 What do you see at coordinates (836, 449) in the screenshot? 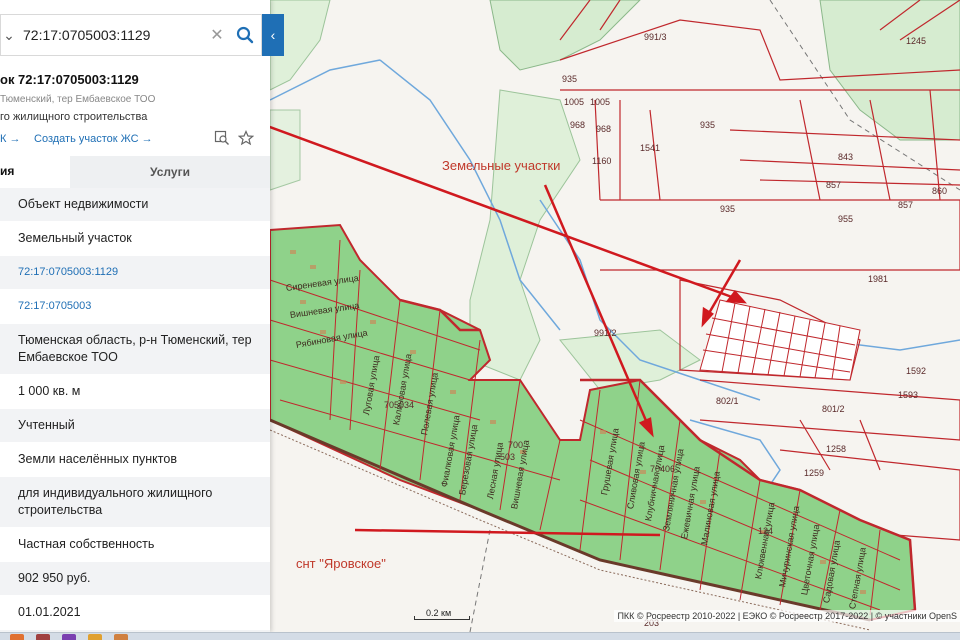
I see `parcel-number: 1258` at bounding box center [836, 449].